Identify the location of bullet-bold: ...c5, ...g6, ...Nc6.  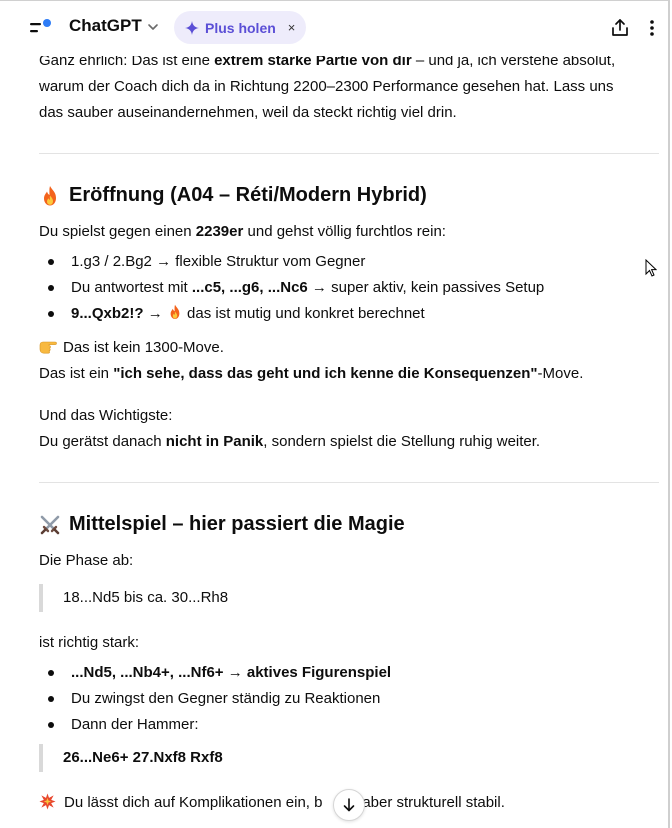
(249, 287).